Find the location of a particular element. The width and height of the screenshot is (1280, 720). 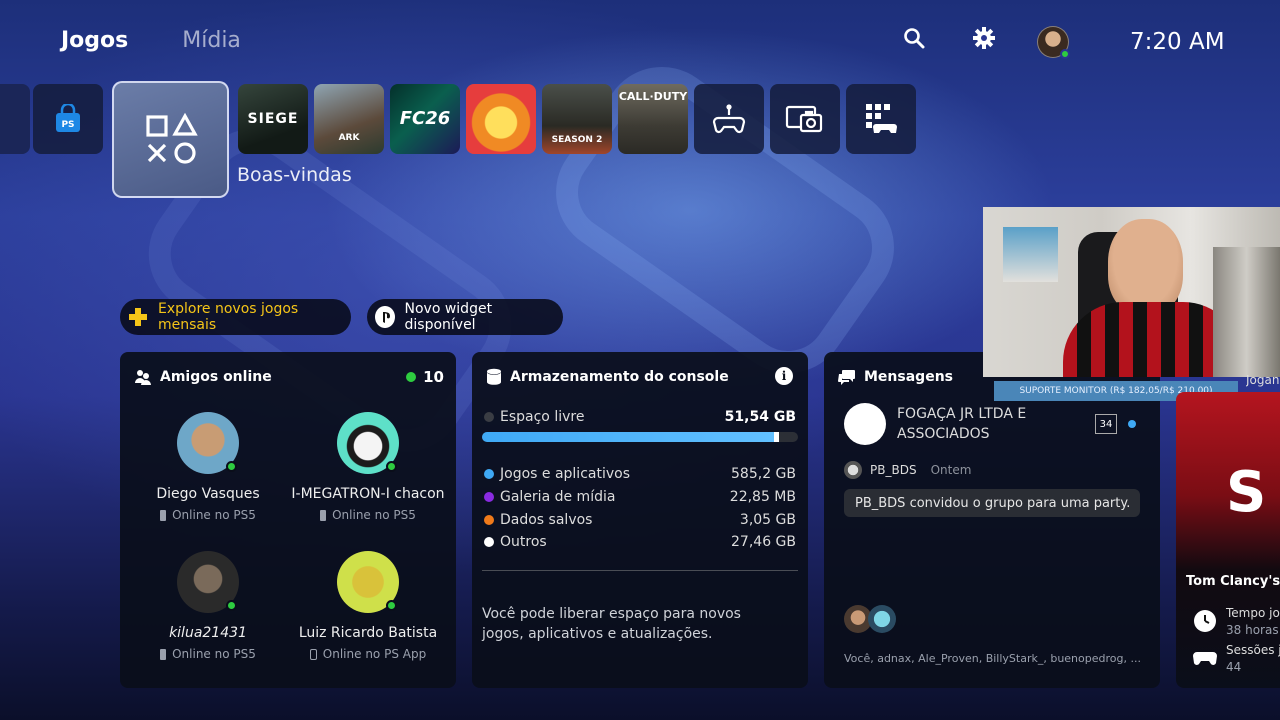

friend-item: Luiz Ricardo Batista Online no PS App is located at coordinates (368, 606).